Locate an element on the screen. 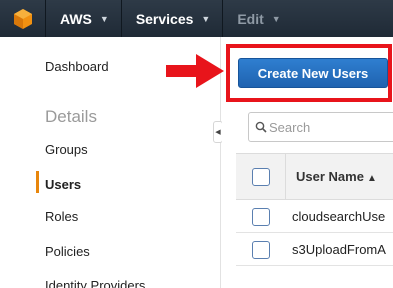  top-nav-bar: AWS ▼ Services ▼ Edit ▼ is located at coordinates (196, 18).